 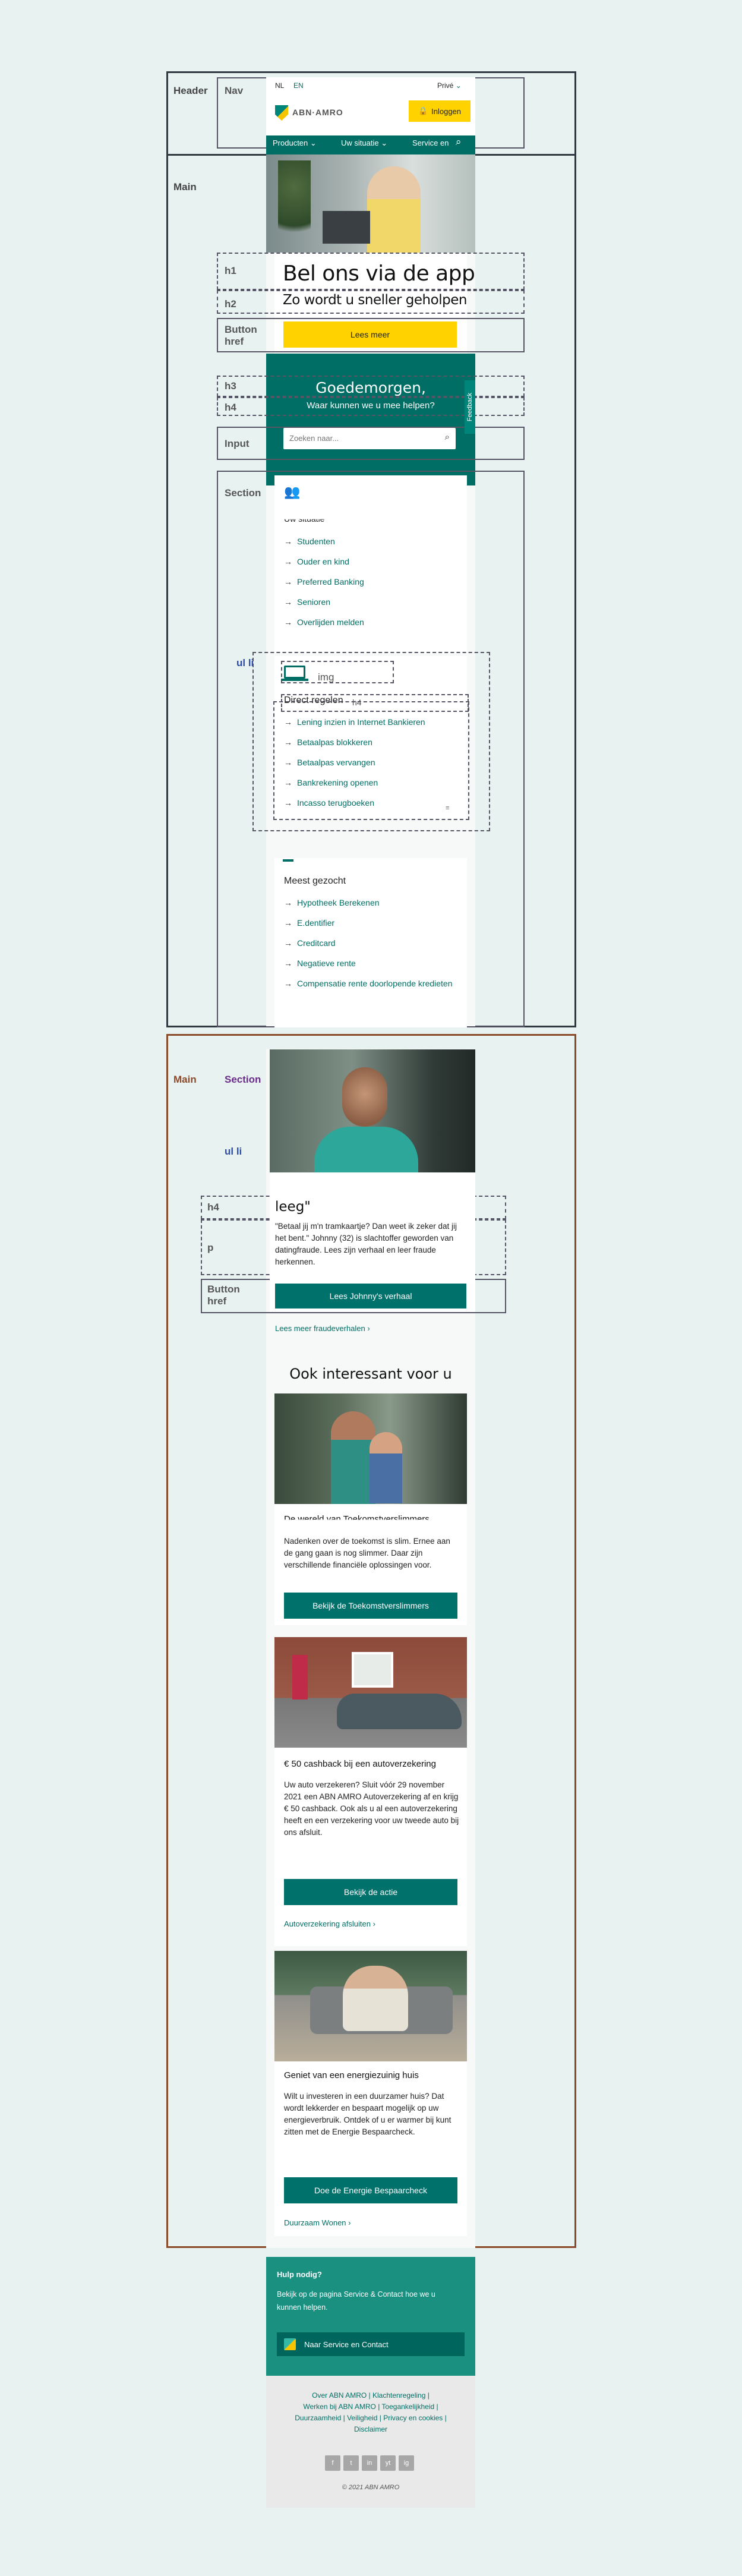 I want to click on man-shirt-shape, so click(x=366, y=1150).